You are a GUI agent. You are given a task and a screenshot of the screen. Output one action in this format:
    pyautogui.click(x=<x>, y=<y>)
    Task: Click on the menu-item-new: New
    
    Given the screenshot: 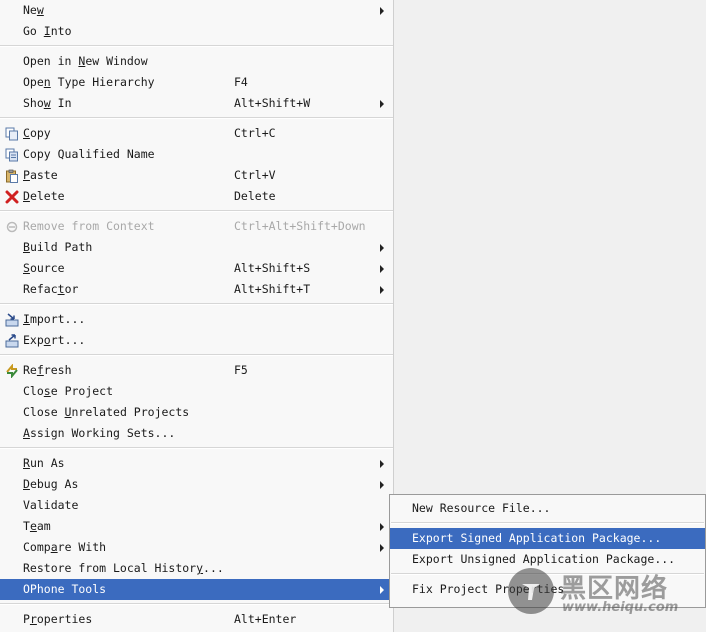 What is the action you would take?
    pyautogui.click(x=196, y=10)
    